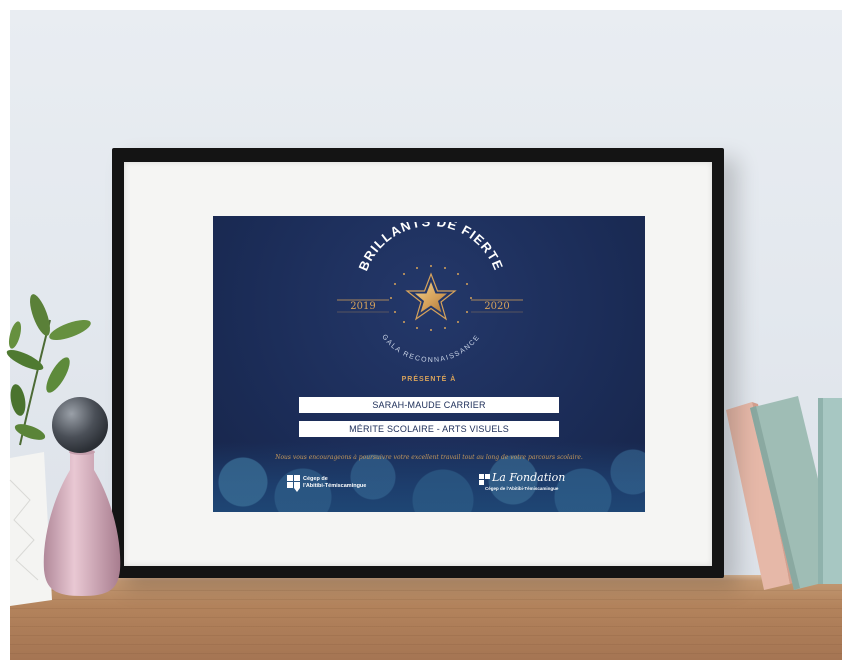 This screenshot has height=670, width=852. I want to click on gala-emblem: BRILLANTS DE FIERTE GALA RECONNAISSANCE, so click(430, 293).